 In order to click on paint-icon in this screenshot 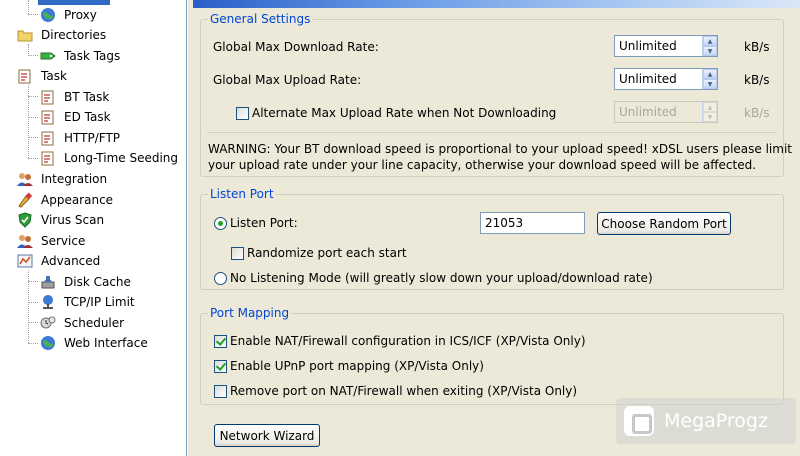, I will do `click(25, 199)`.